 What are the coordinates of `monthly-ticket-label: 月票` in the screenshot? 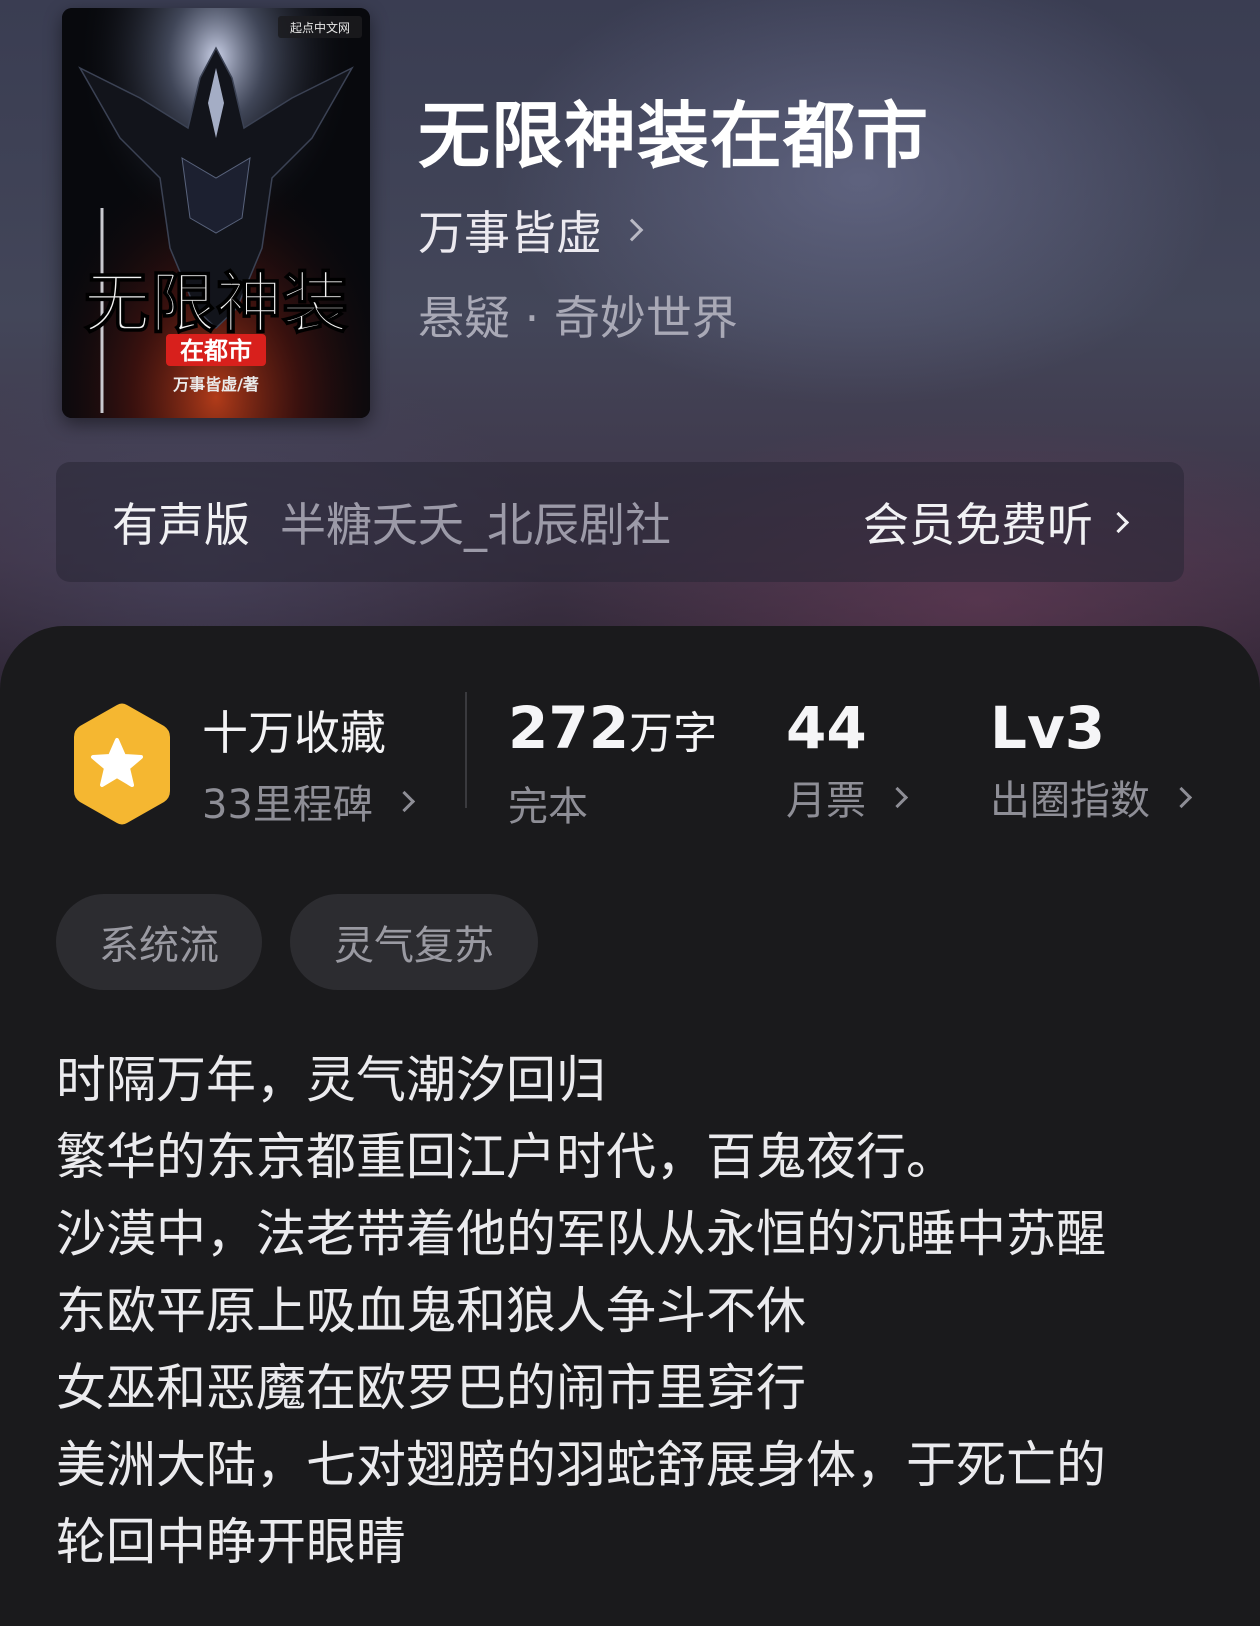 It's located at (826, 801).